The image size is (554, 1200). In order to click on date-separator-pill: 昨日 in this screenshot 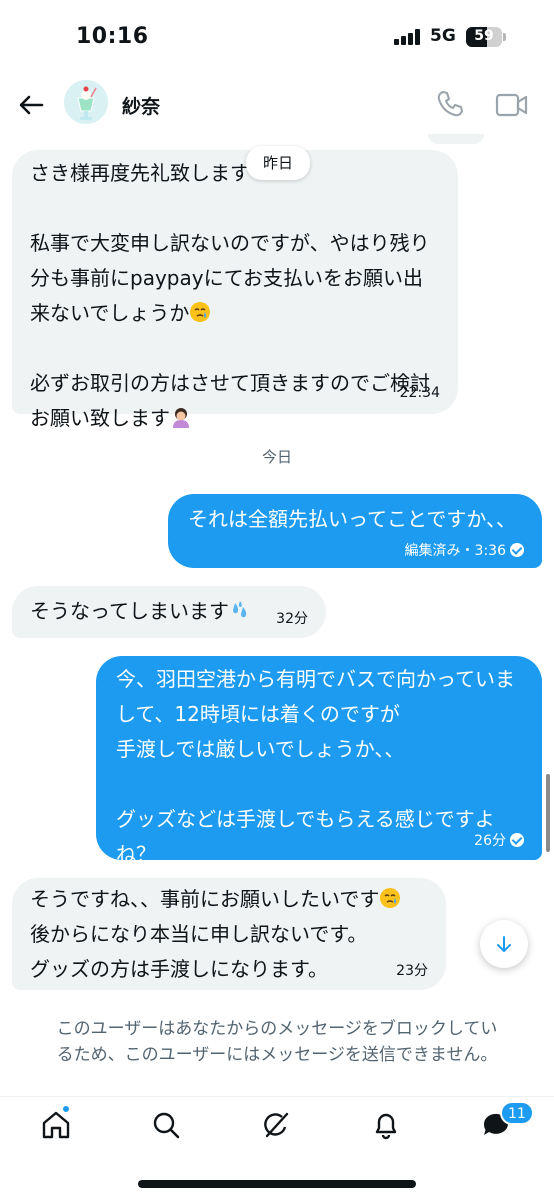, I will do `click(278, 163)`.